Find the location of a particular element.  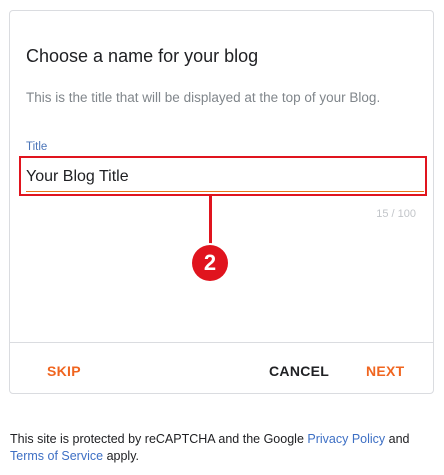

dialog-title: Choose a name for your blog is located at coordinates (142, 56).